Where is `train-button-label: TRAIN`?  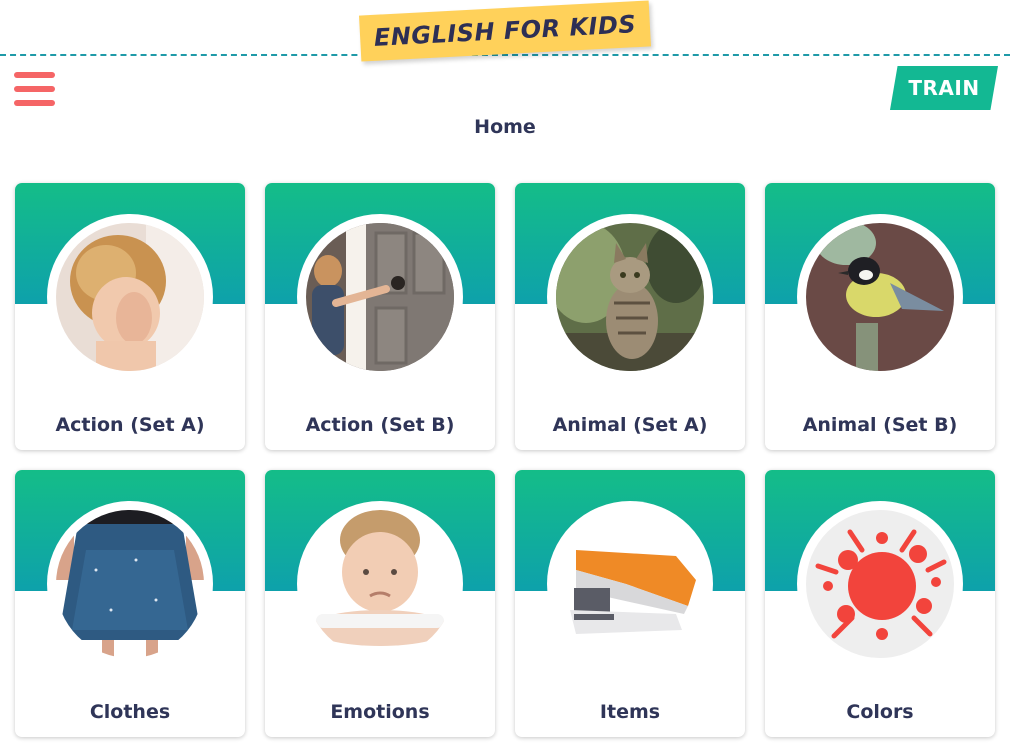 train-button-label: TRAIN is located at coordinates (944, 88).